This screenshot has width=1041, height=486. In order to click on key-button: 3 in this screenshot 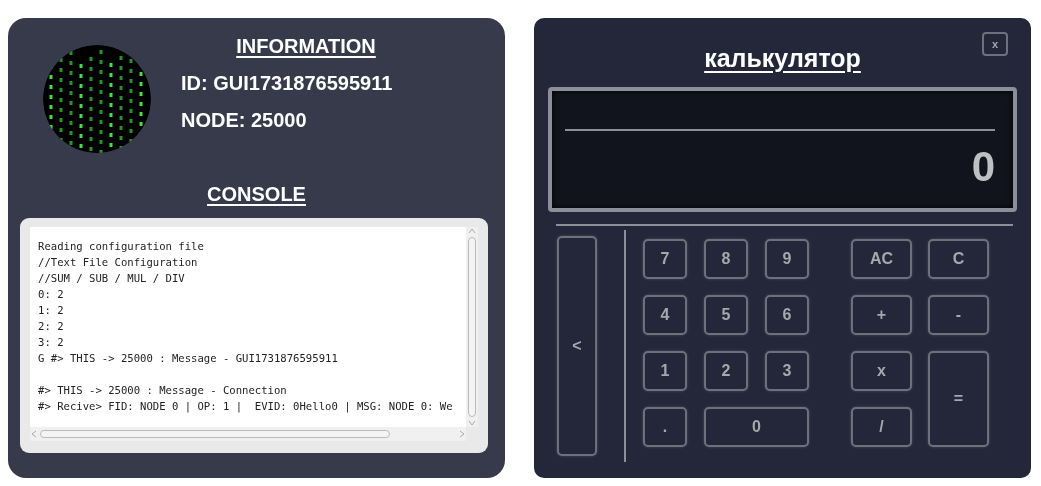, I will do `click(787, 371)`.